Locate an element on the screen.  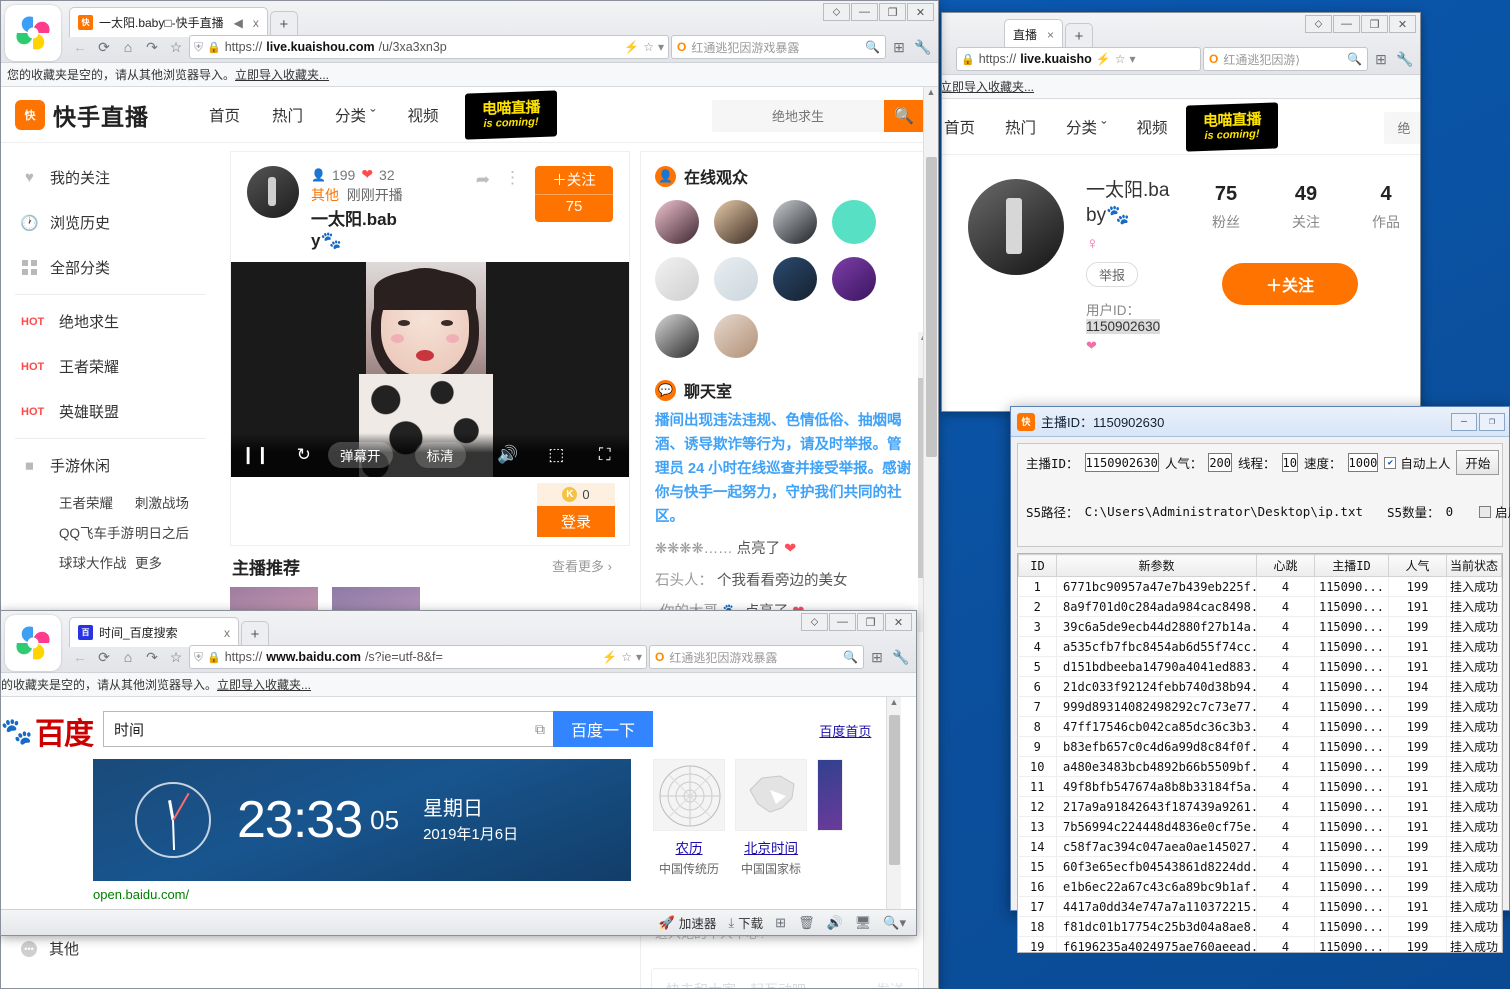
star-icon: ☆ is located at coordinates (626, 657).